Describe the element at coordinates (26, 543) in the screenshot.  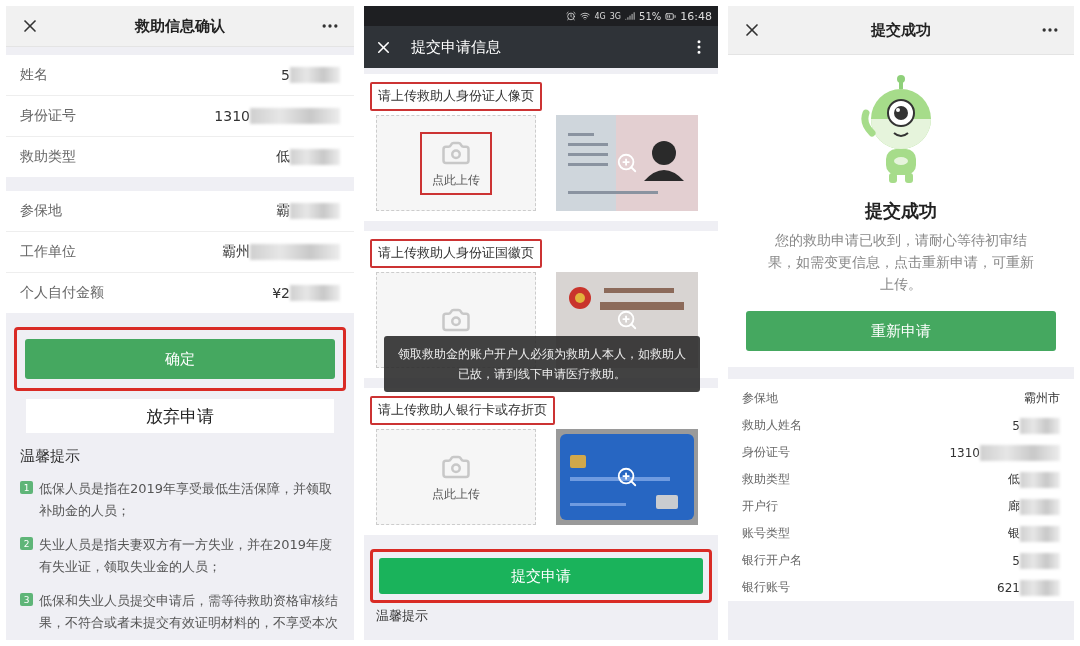
I see `tip-number: 2` at that location.